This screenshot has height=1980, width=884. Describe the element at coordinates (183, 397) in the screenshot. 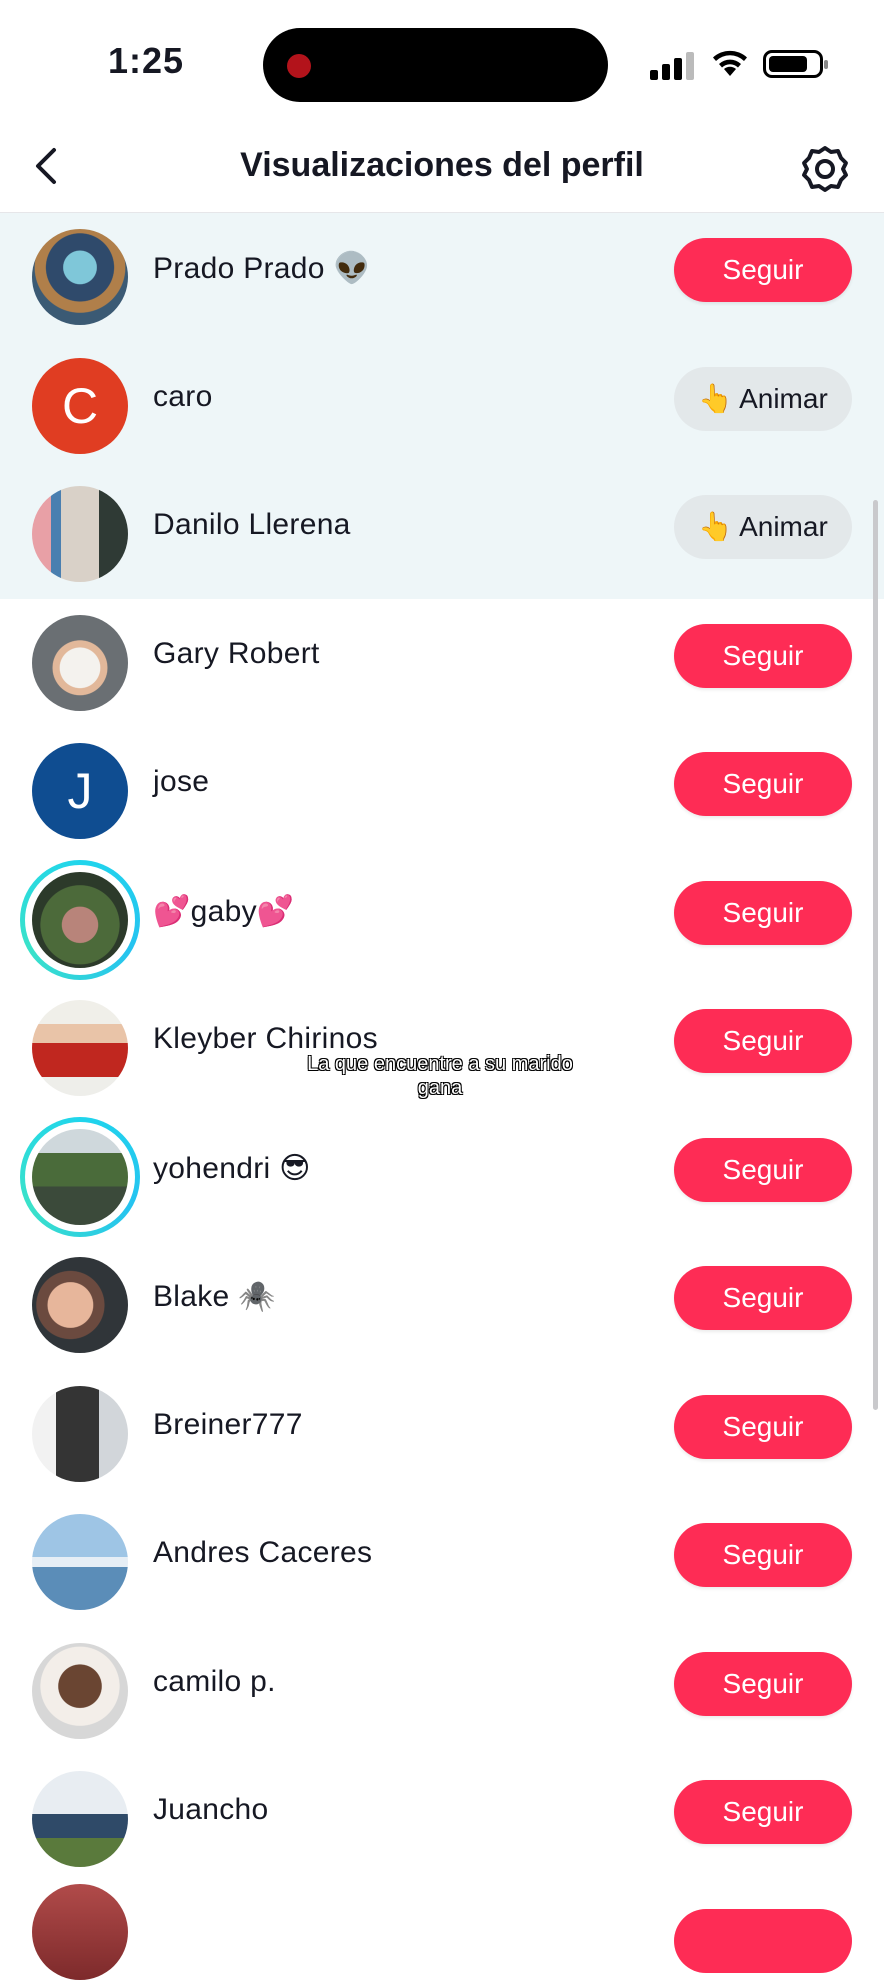

I see `username: caro` at that location.